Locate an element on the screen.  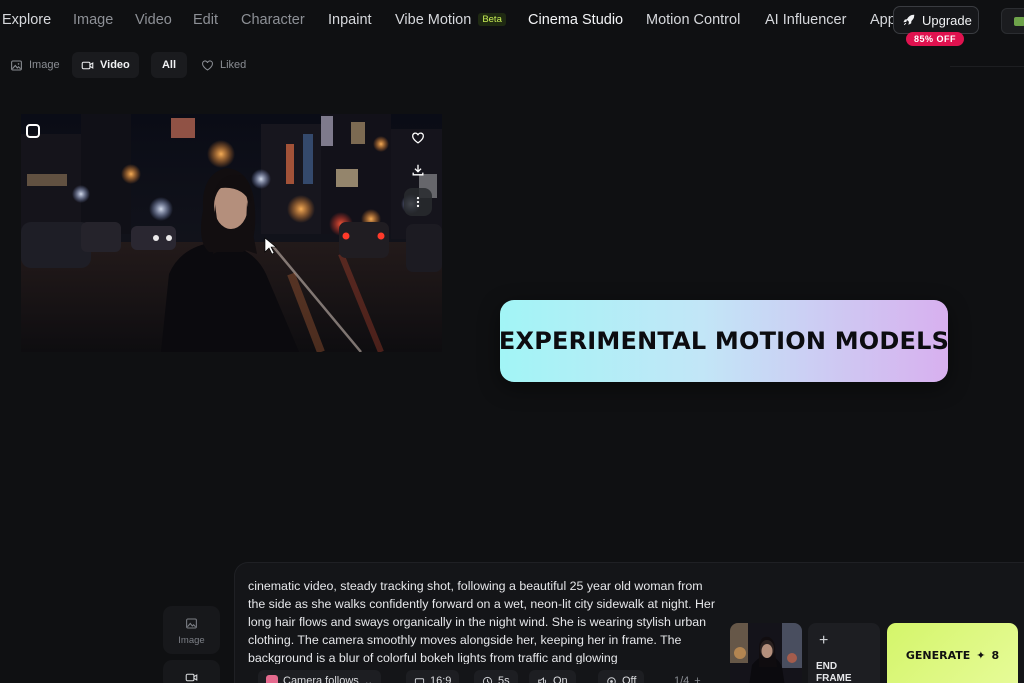
more-options-button is located at coordinates (418, 202).